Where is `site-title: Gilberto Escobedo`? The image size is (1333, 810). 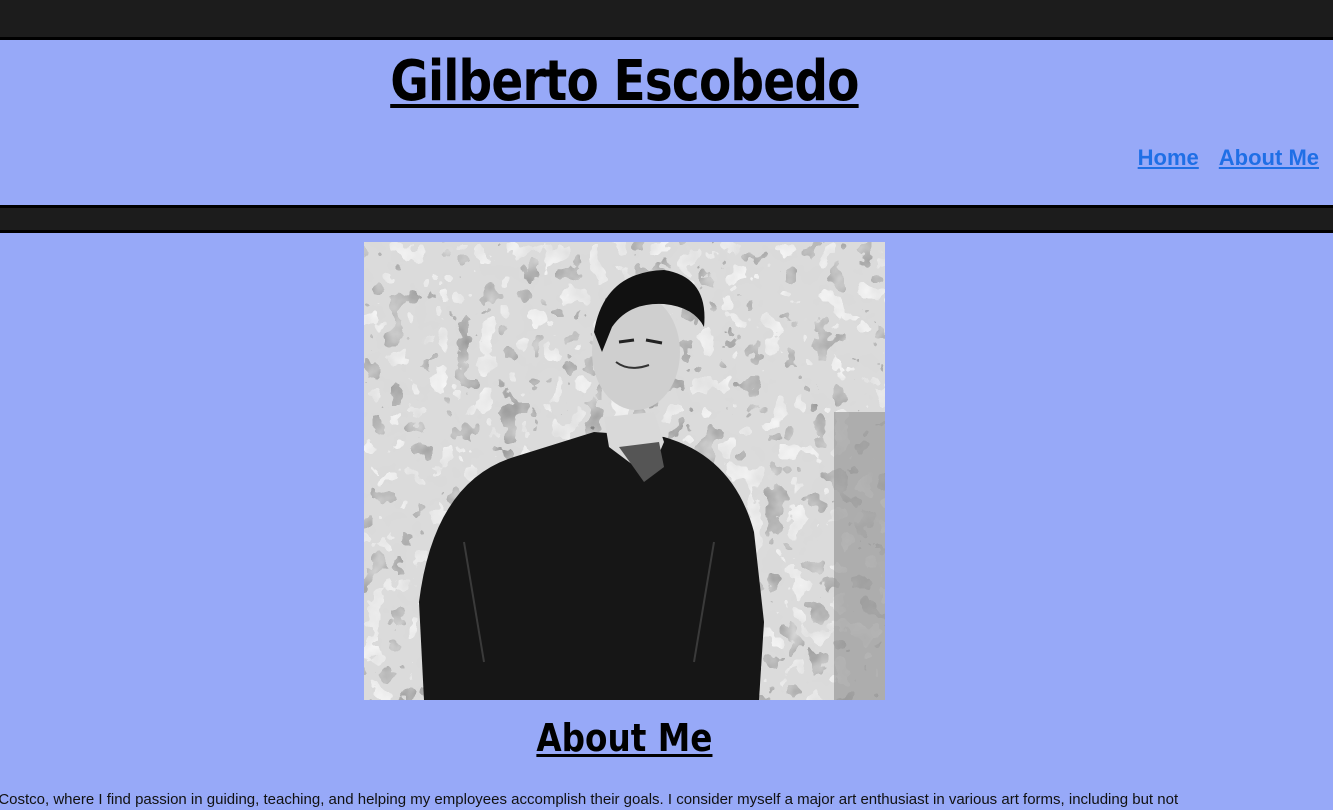 site-title: Gilberto Escobedo is located at coordinates (624, 81).